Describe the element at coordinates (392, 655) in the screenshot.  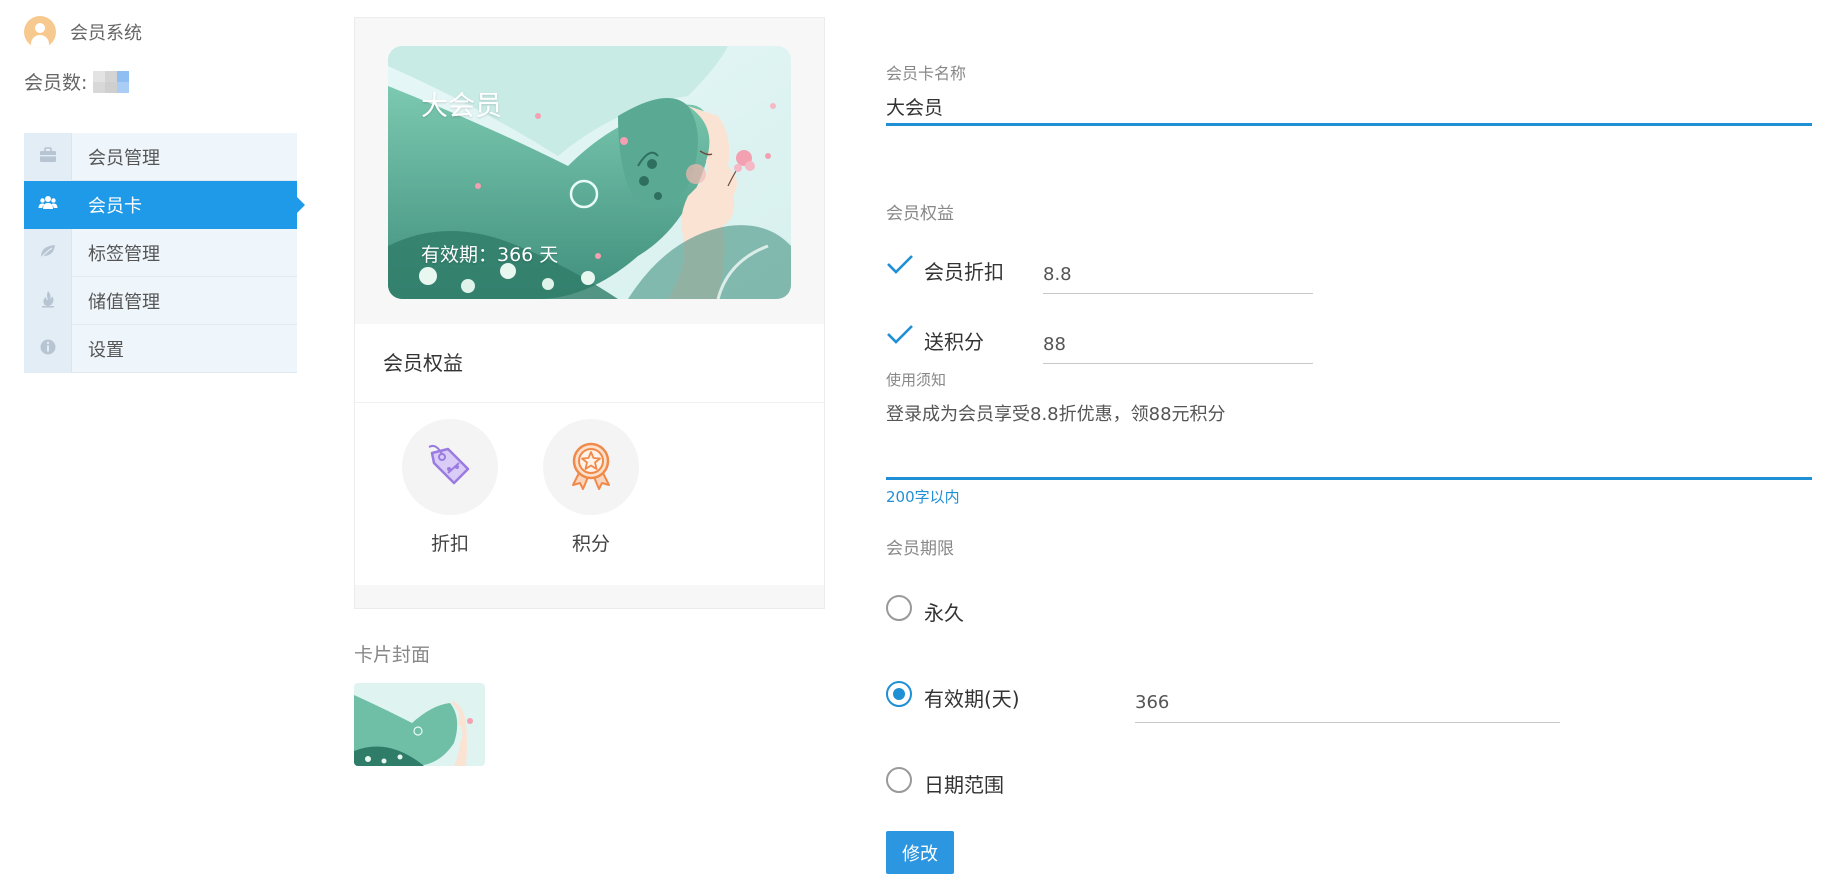
I see `cover-label: 卡片封面` at that location.